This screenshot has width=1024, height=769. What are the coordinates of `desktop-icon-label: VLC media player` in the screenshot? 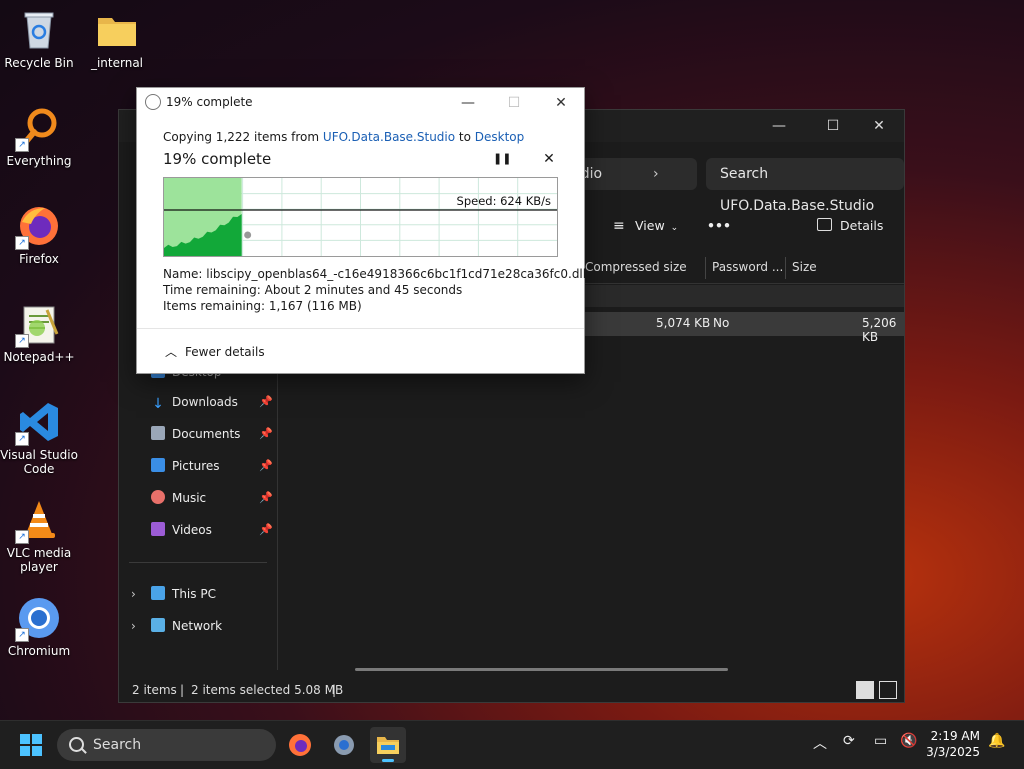 It's located at (39, 560).